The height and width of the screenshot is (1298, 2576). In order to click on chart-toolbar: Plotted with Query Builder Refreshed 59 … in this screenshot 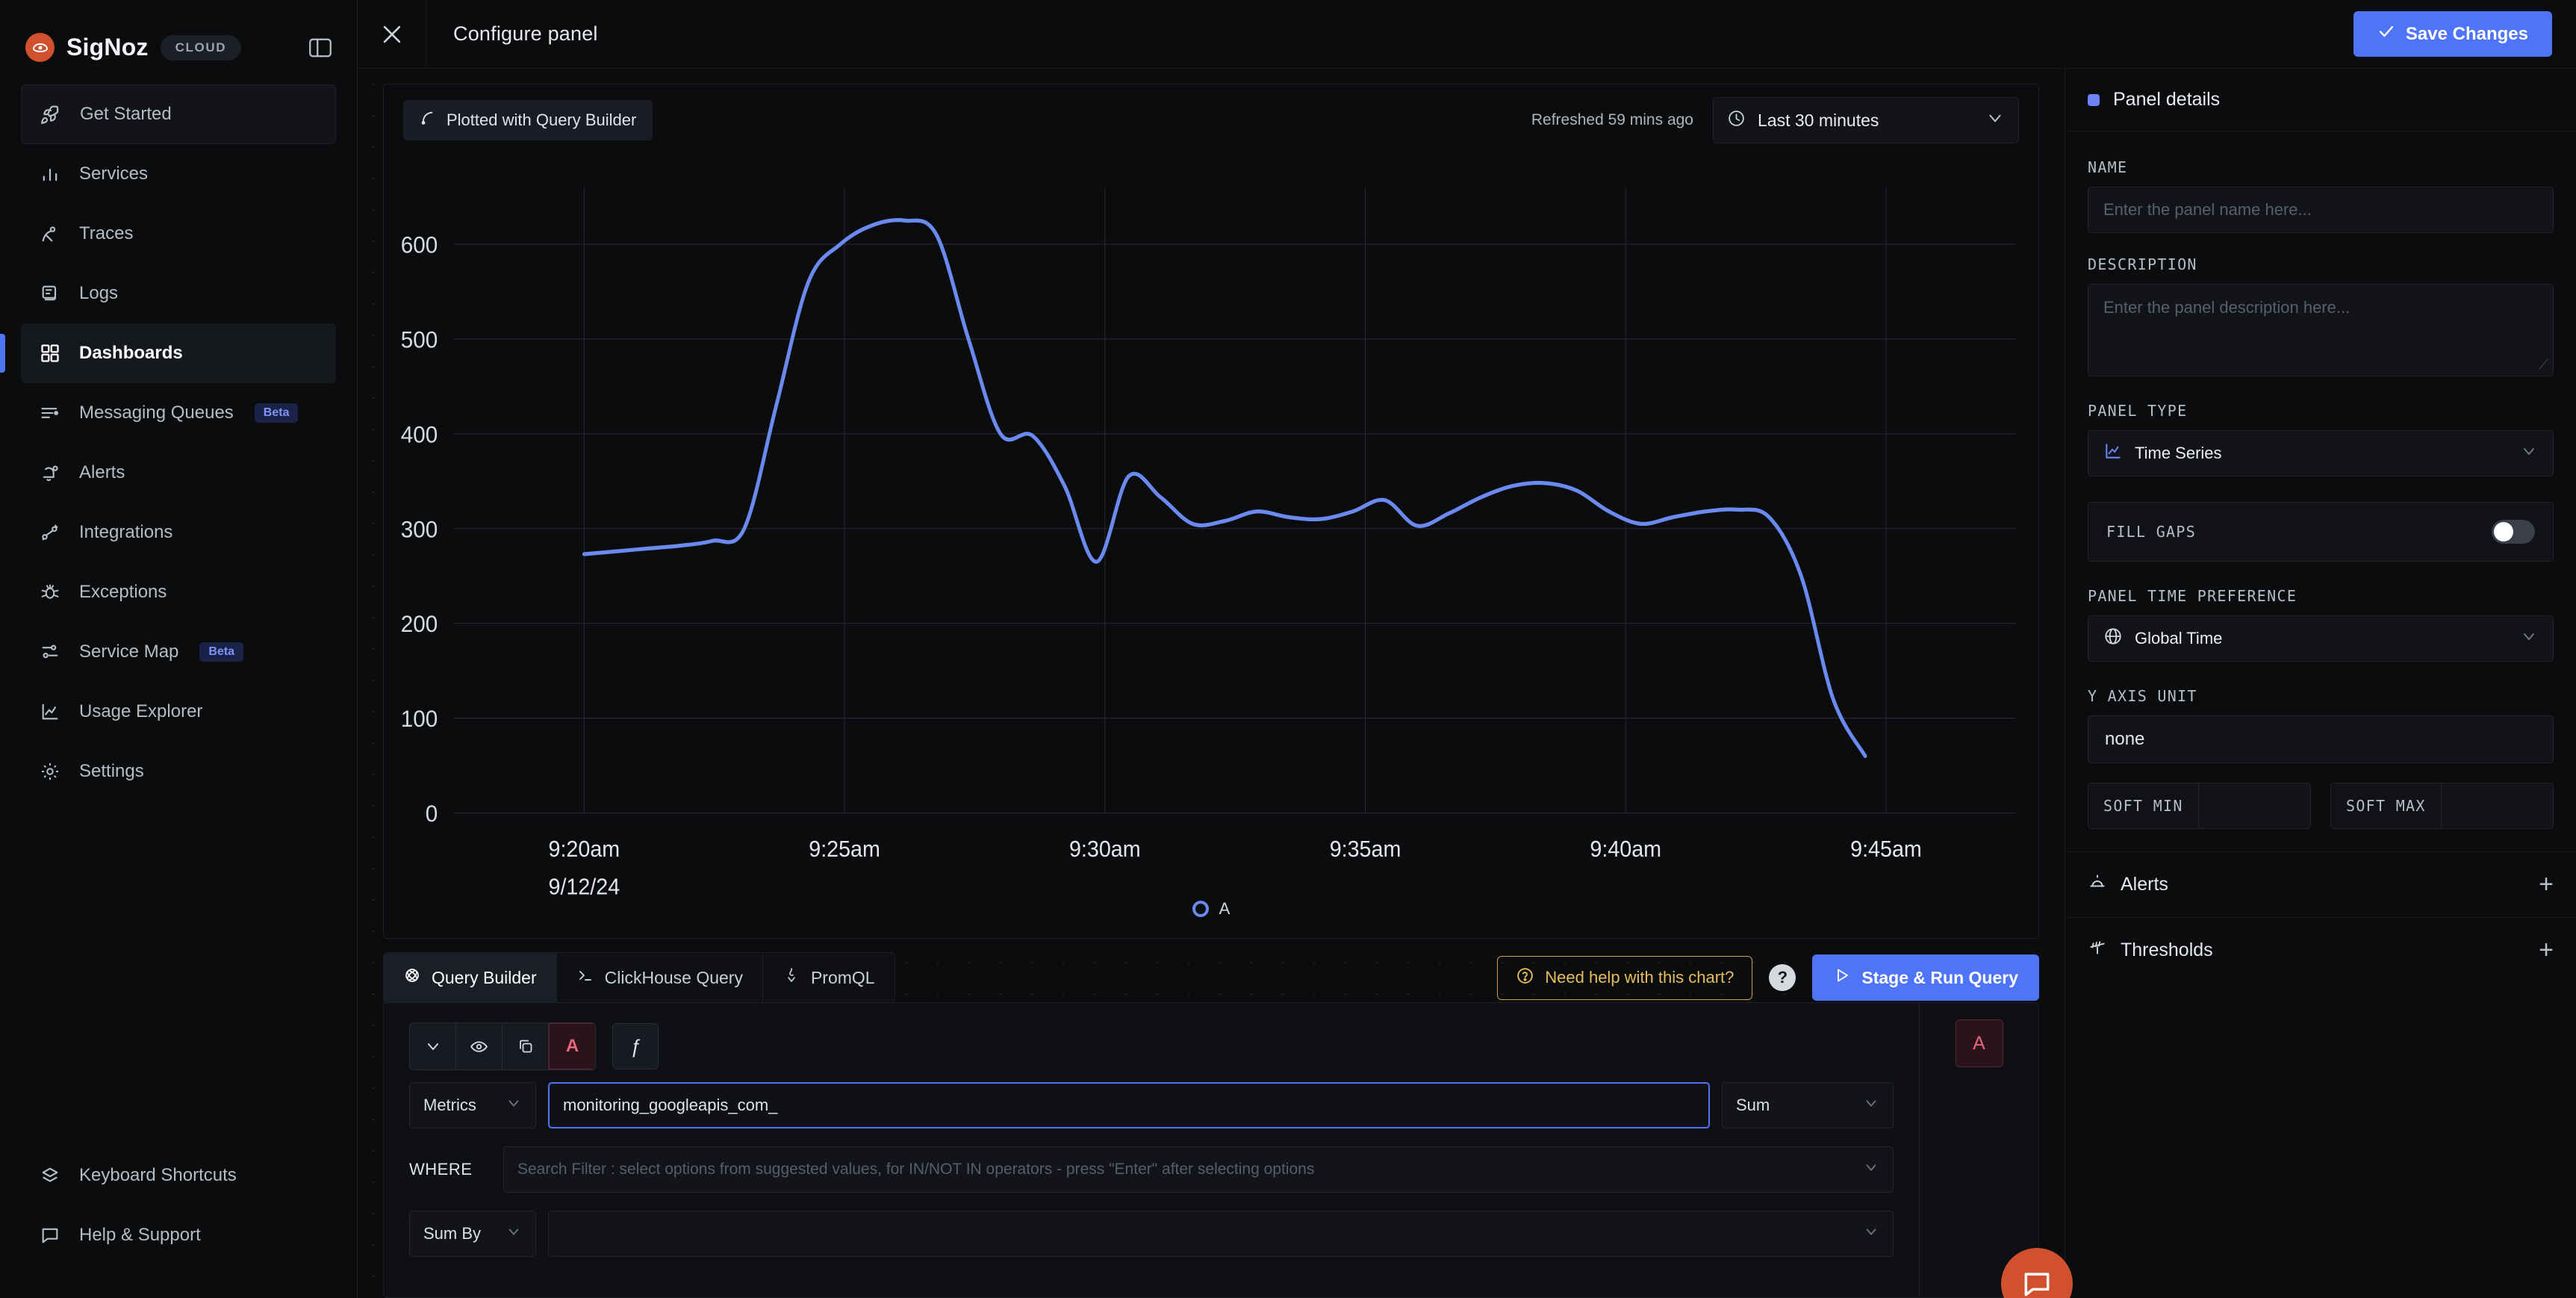, I will do `click(1211, 120)`.